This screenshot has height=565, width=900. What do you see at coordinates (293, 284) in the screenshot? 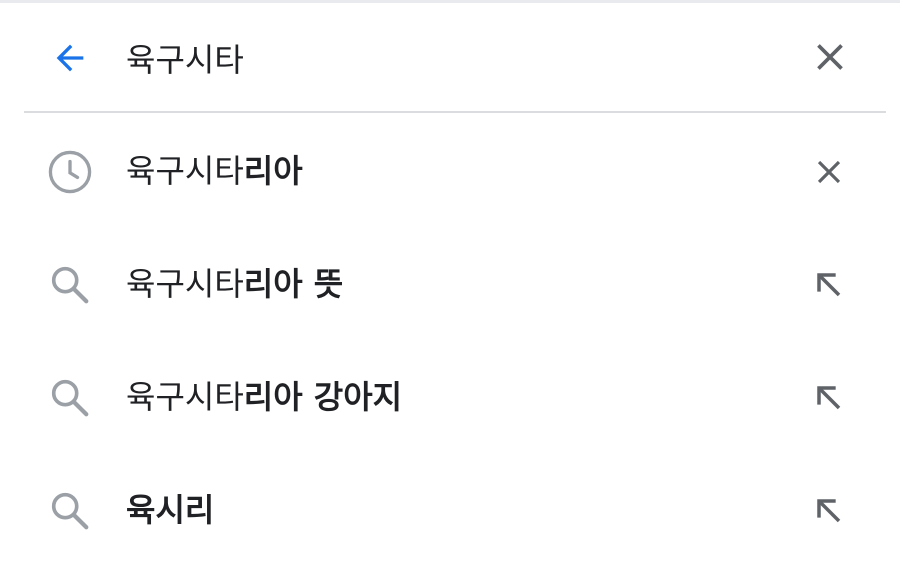
I see `suggestion-completion: 리아 뜻` at bounding box center [293, 284].